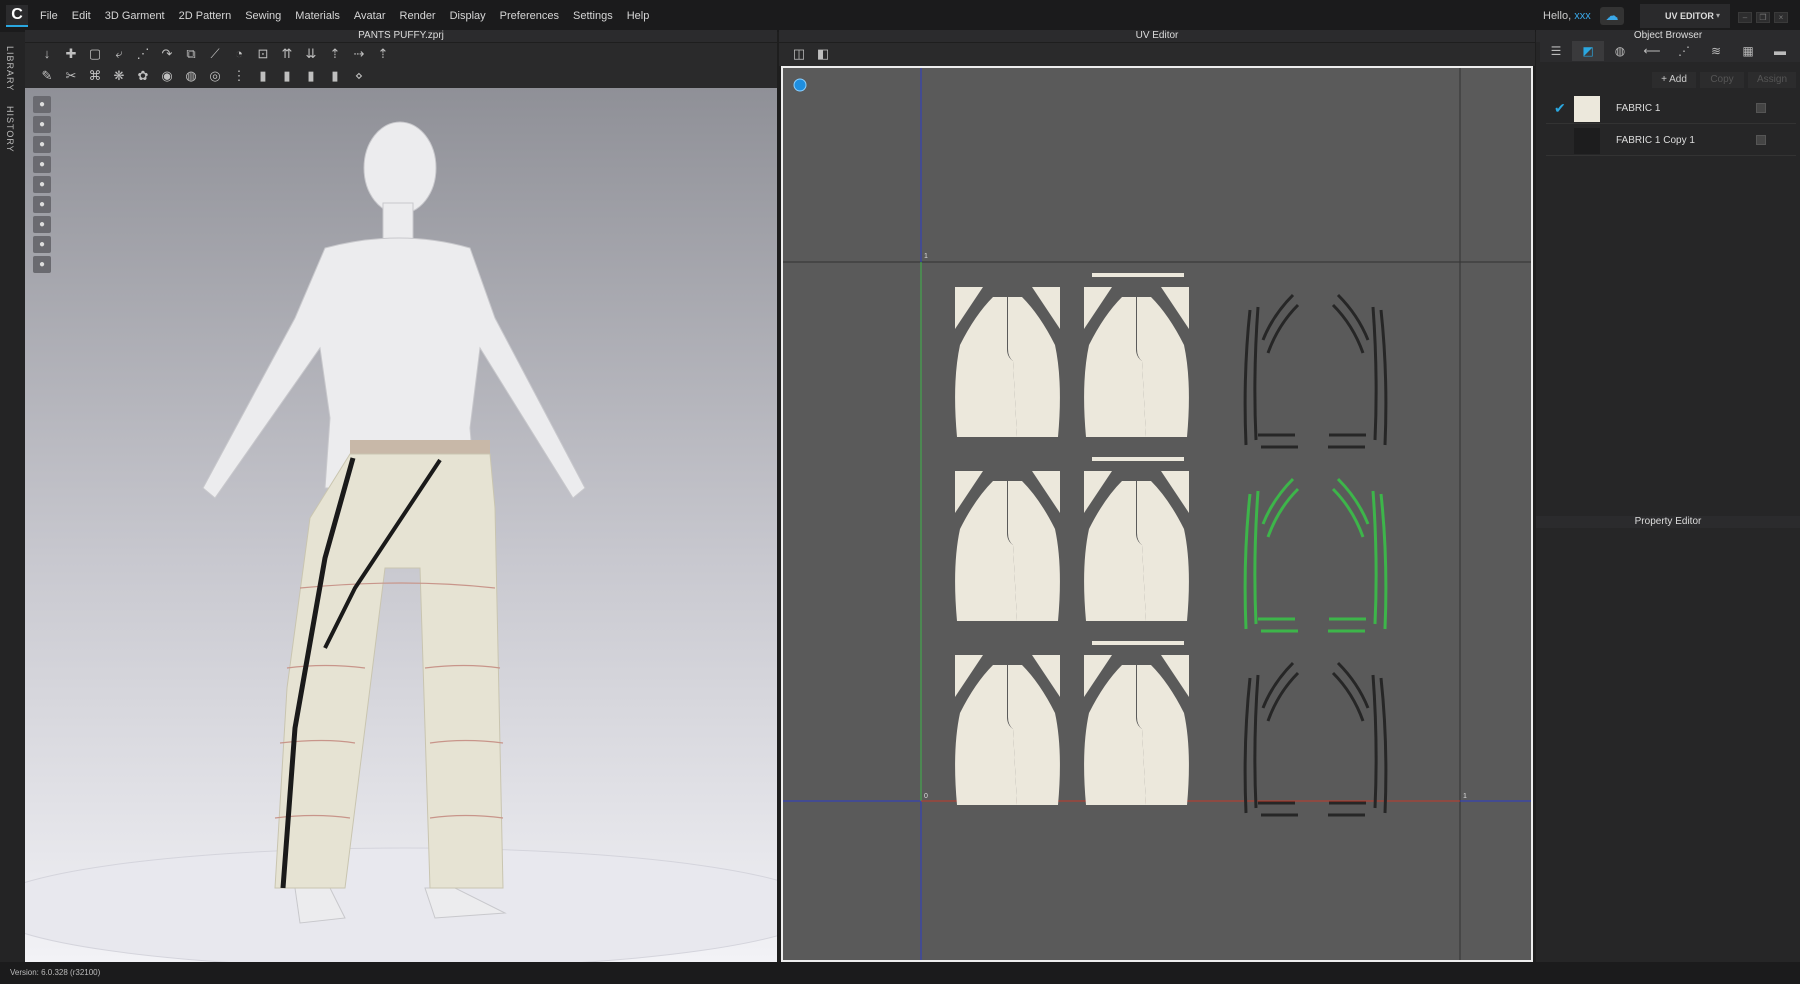  What do you see at coordinates (401, 54) in the screenshot?
I see `toolbar-row-1: ↓ ✚ ▢ ⤶ ⋰ ↷ ⧉ ⟋ ◔ ⊡ ⇈ ⇊ ⇡ ⇢ ⇡` at bounding box center [401, 54].